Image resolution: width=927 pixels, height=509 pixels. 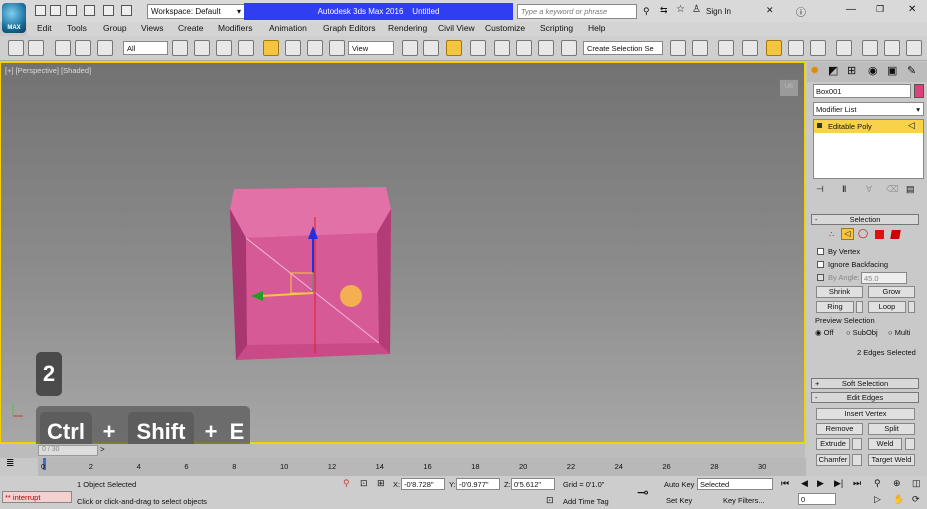 What do you see at coordinates (847, 234) in the screenshot?
I see `edge-mode-button: ◁` at bounding box center [847, 234].